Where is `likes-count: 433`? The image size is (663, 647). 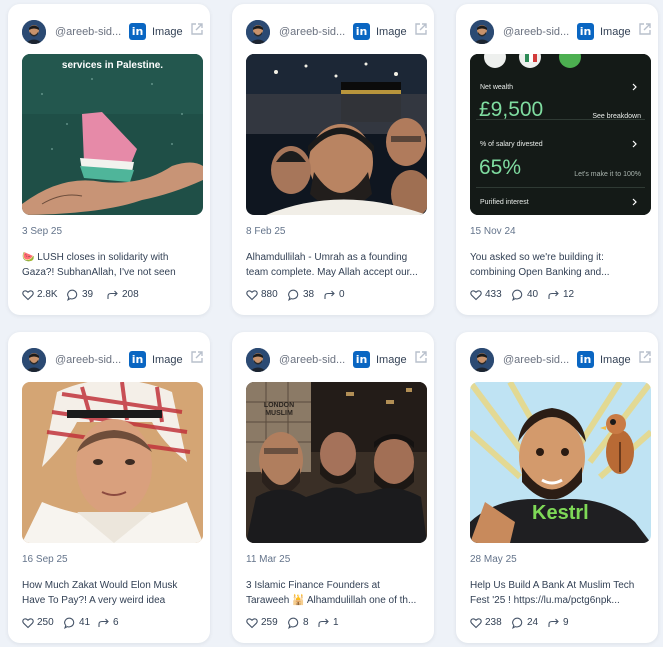
likes-count: 433 is located at coordinates (493, 294).